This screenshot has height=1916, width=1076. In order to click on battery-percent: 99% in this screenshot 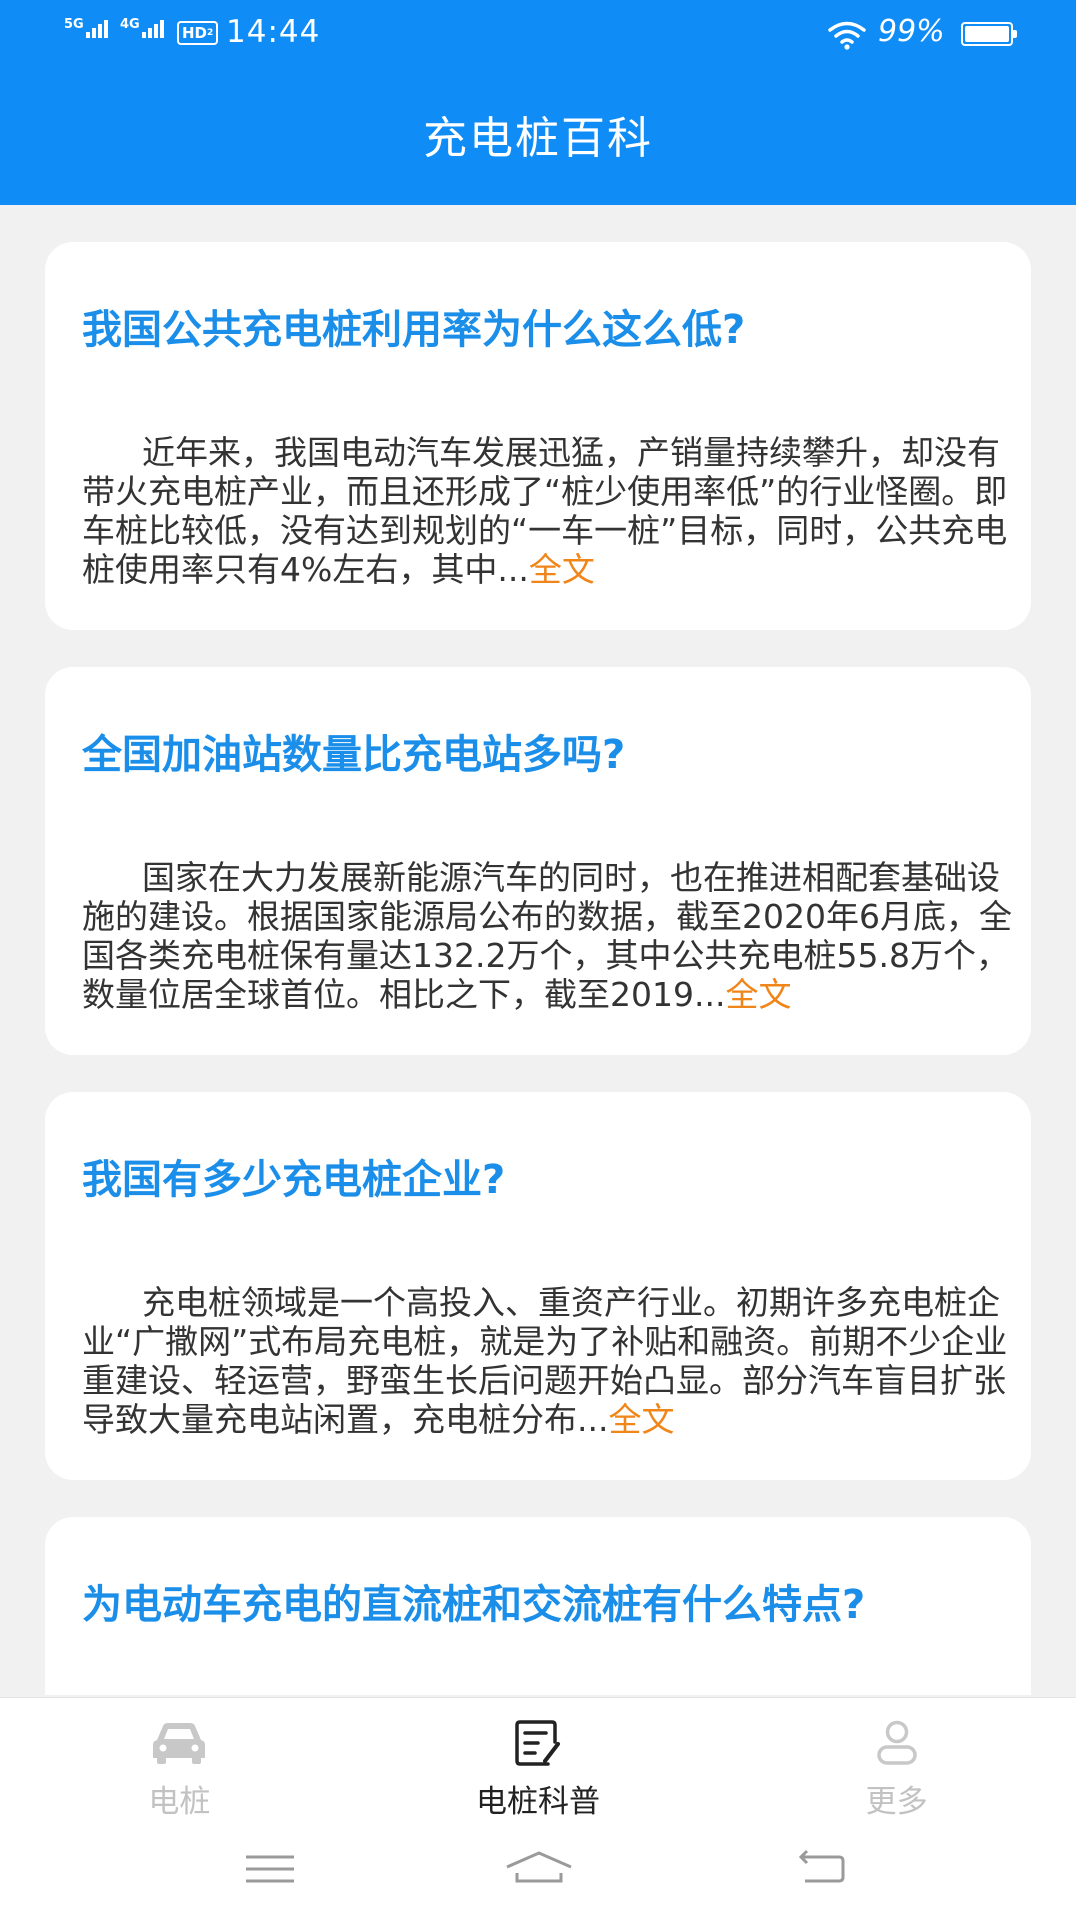, I will do `click(911, 31)`.